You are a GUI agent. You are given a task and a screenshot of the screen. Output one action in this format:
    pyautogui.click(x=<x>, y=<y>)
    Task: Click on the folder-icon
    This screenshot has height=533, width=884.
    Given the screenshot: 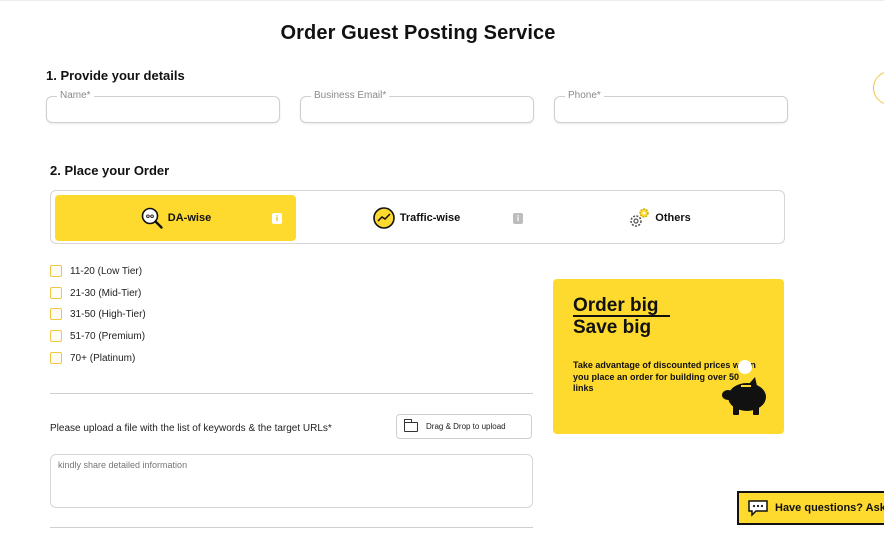 What is the action you would take?
    pyautogui.click(x=411, y=425)
    